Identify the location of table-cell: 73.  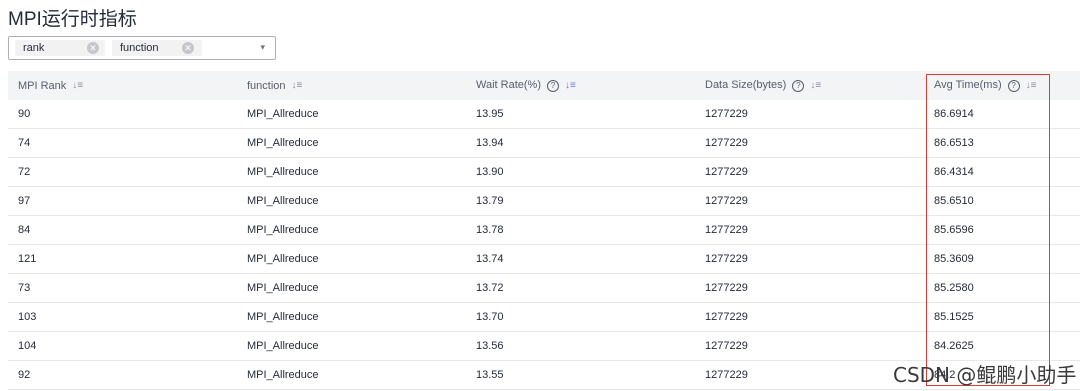
(122, 288).